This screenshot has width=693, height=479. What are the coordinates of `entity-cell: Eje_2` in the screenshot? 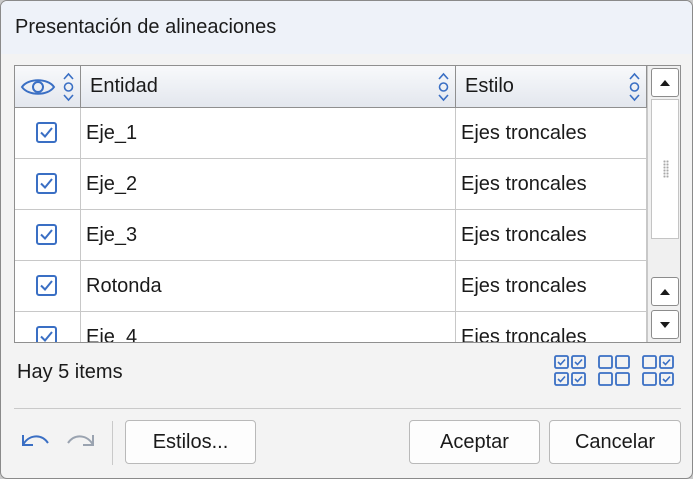 It's located at (268, 184).